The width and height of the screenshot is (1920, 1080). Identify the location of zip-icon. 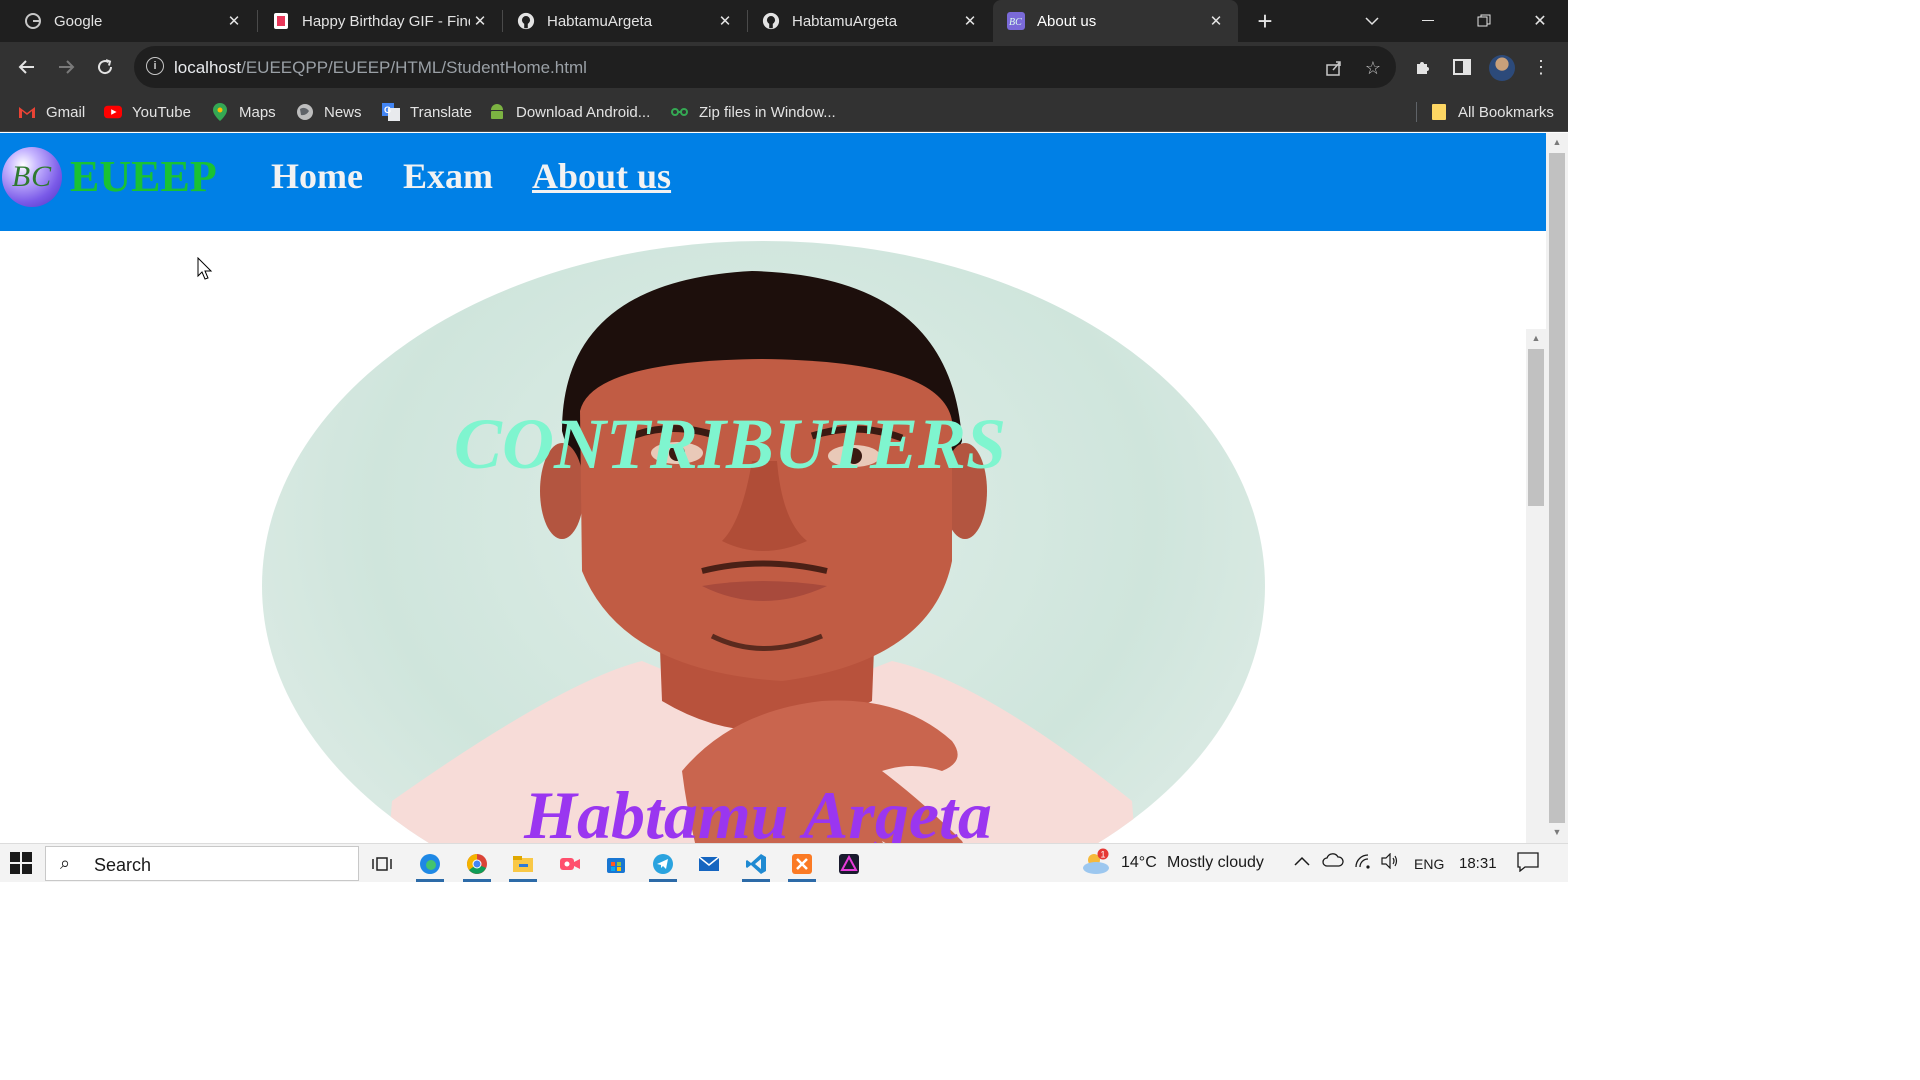
(680, 112).